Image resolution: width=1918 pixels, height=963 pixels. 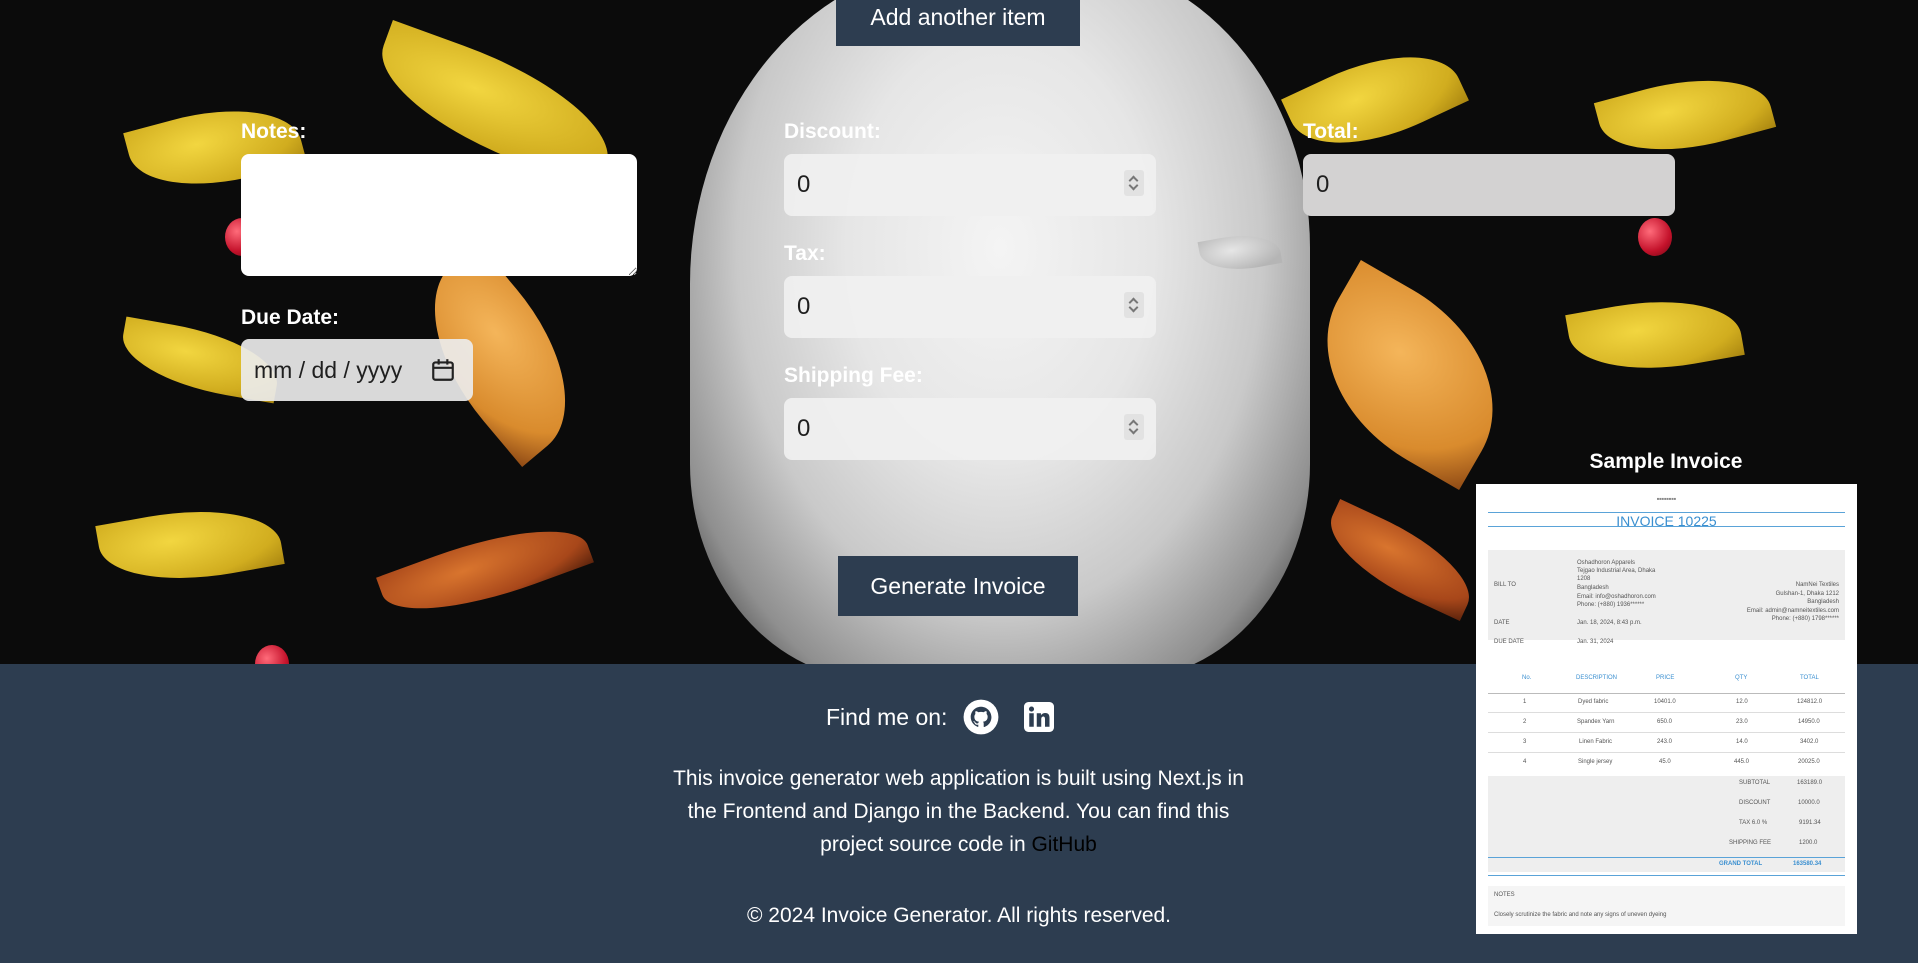 What do you see at coordinates (1504, 895) in the screenshot?
I see `sample-notes-label: NOTES` at bounding box center [1504, 895].